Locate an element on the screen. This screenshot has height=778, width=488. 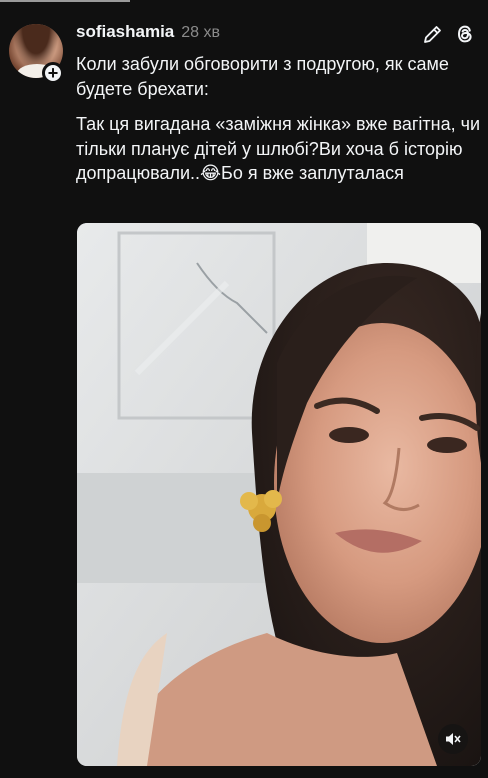
follow-button: + is located at coordinates (53, 73).